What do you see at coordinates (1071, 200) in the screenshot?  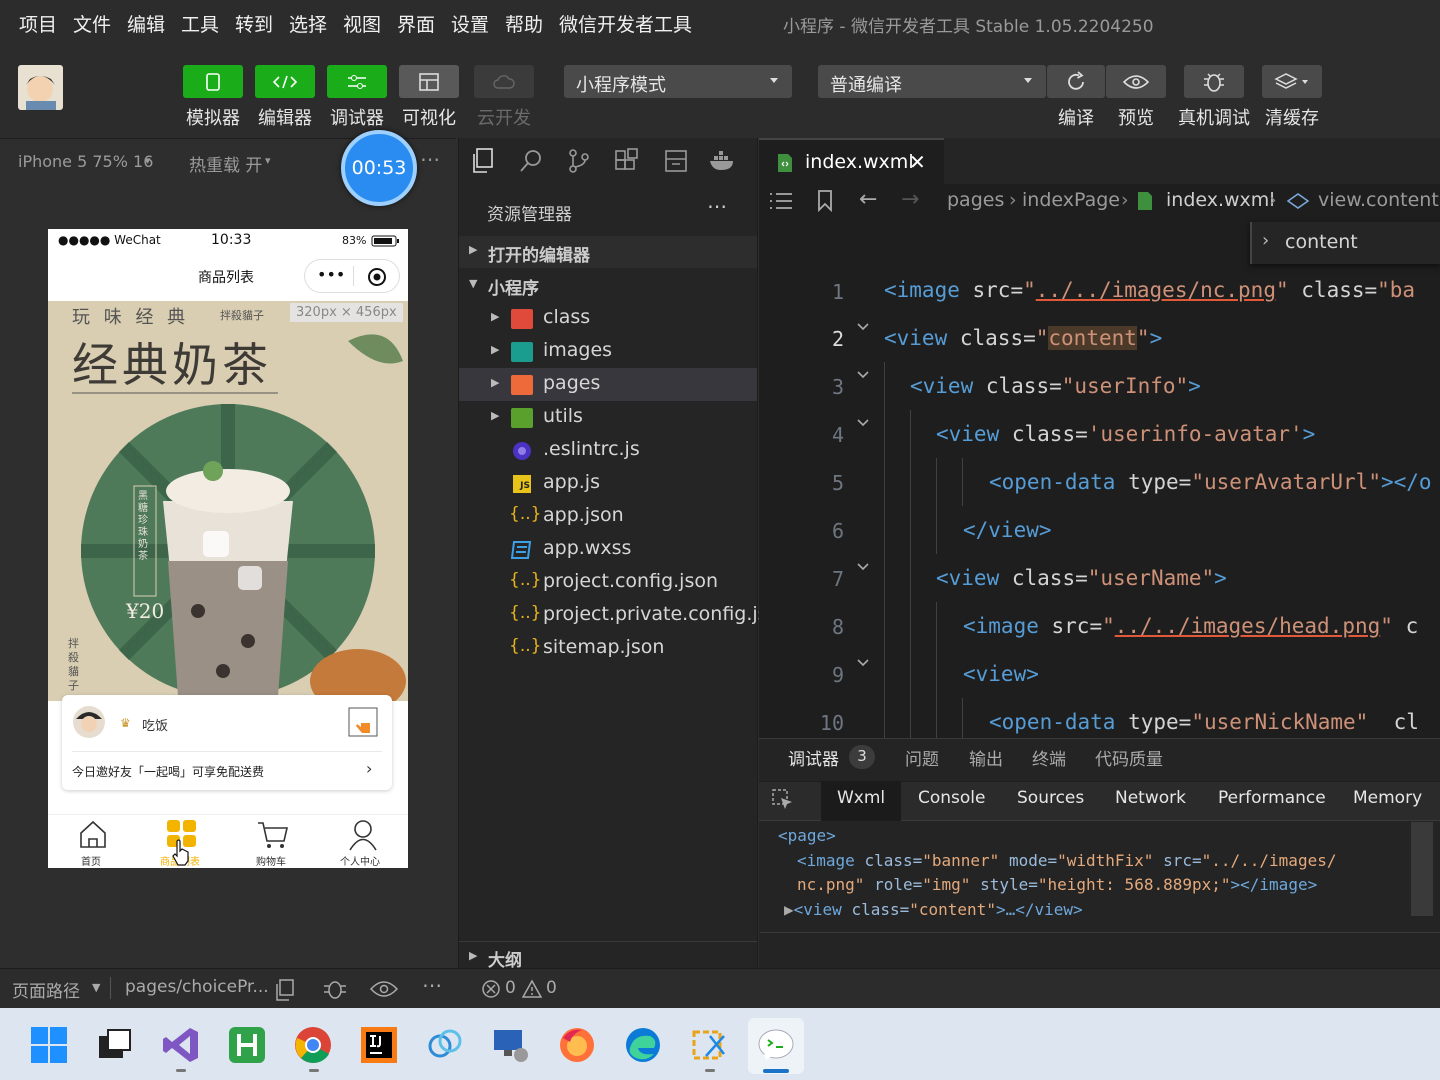 I see `breadcrumb-item: indexPage` at bounding box center [1071, 200].